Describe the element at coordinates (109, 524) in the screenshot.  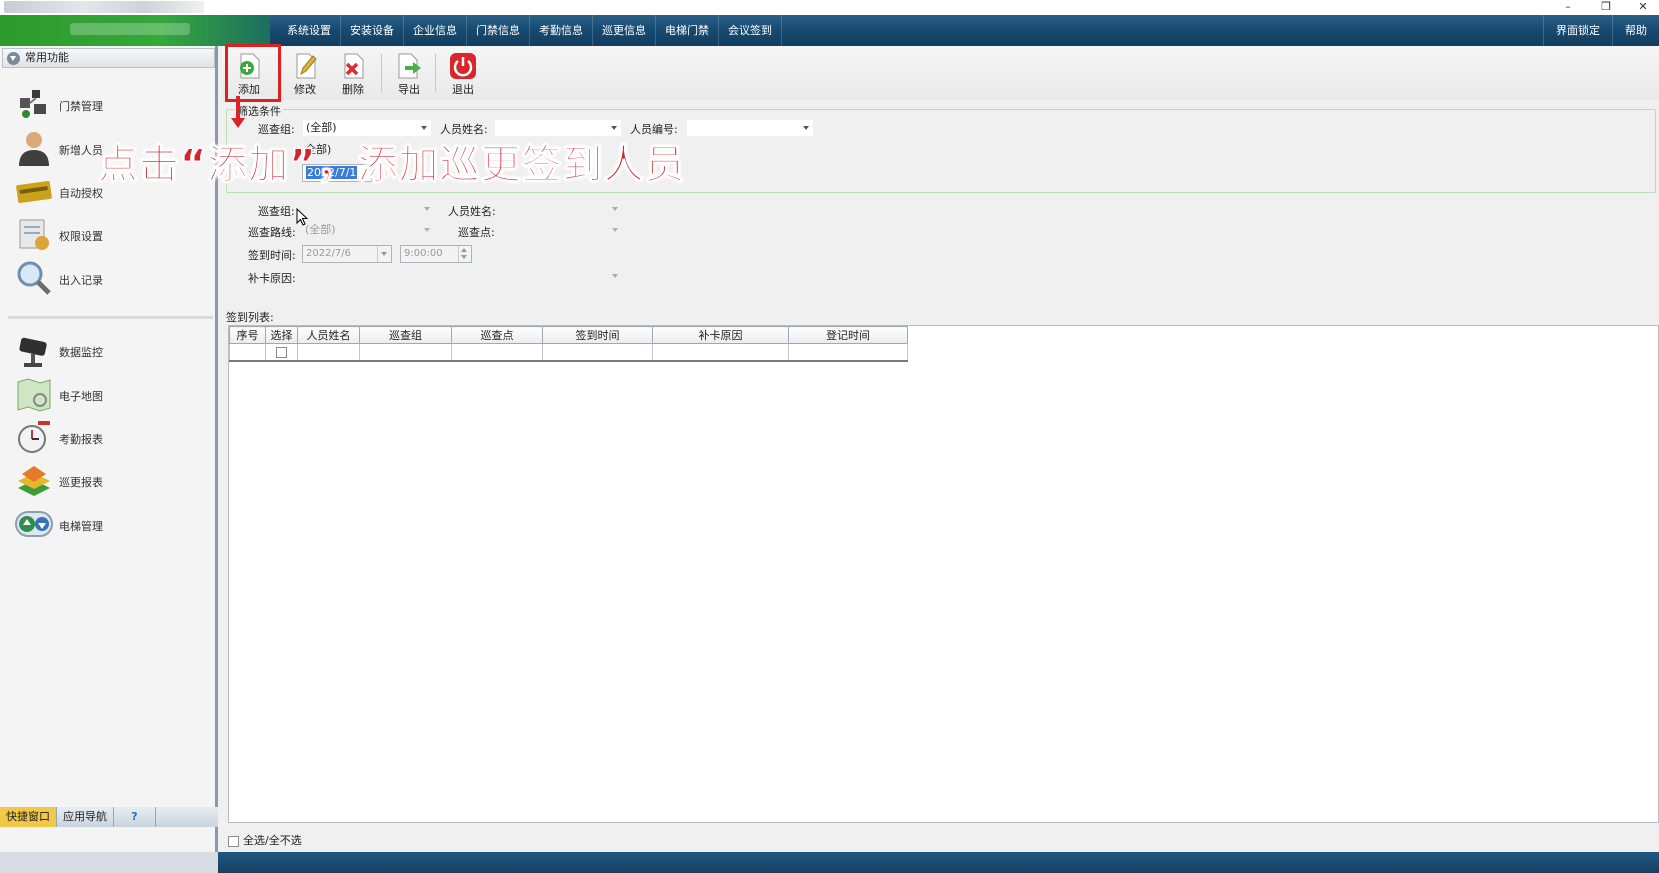
I see `sidebar-item-elevator: 电梯管理` at that location.